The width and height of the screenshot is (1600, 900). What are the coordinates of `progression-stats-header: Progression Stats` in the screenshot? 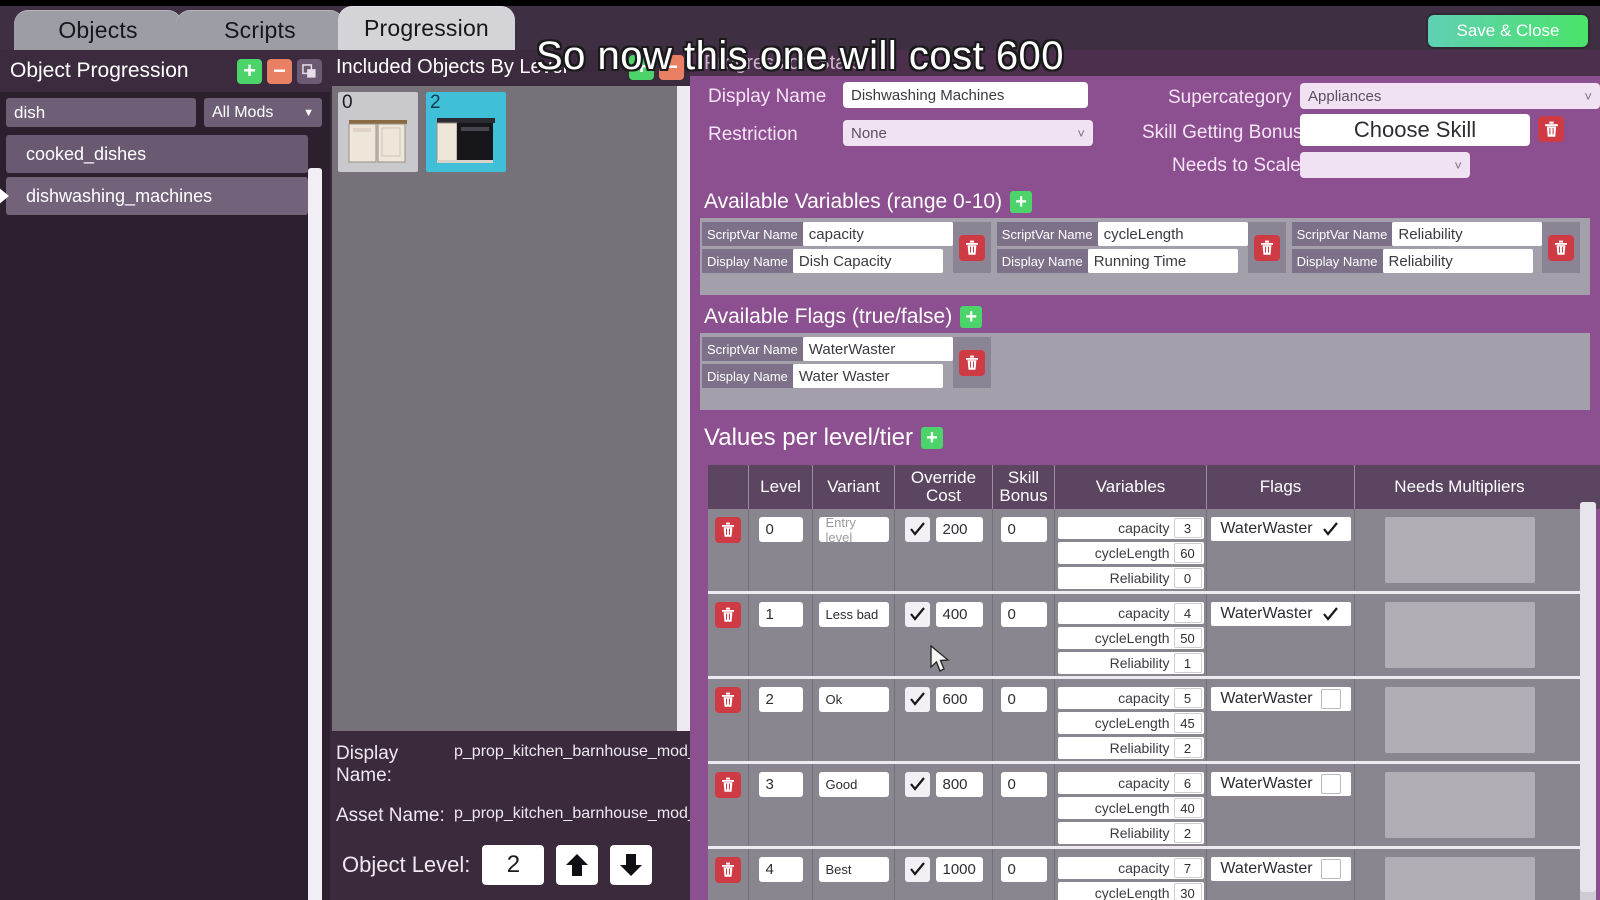 It's located at (1145, 63).